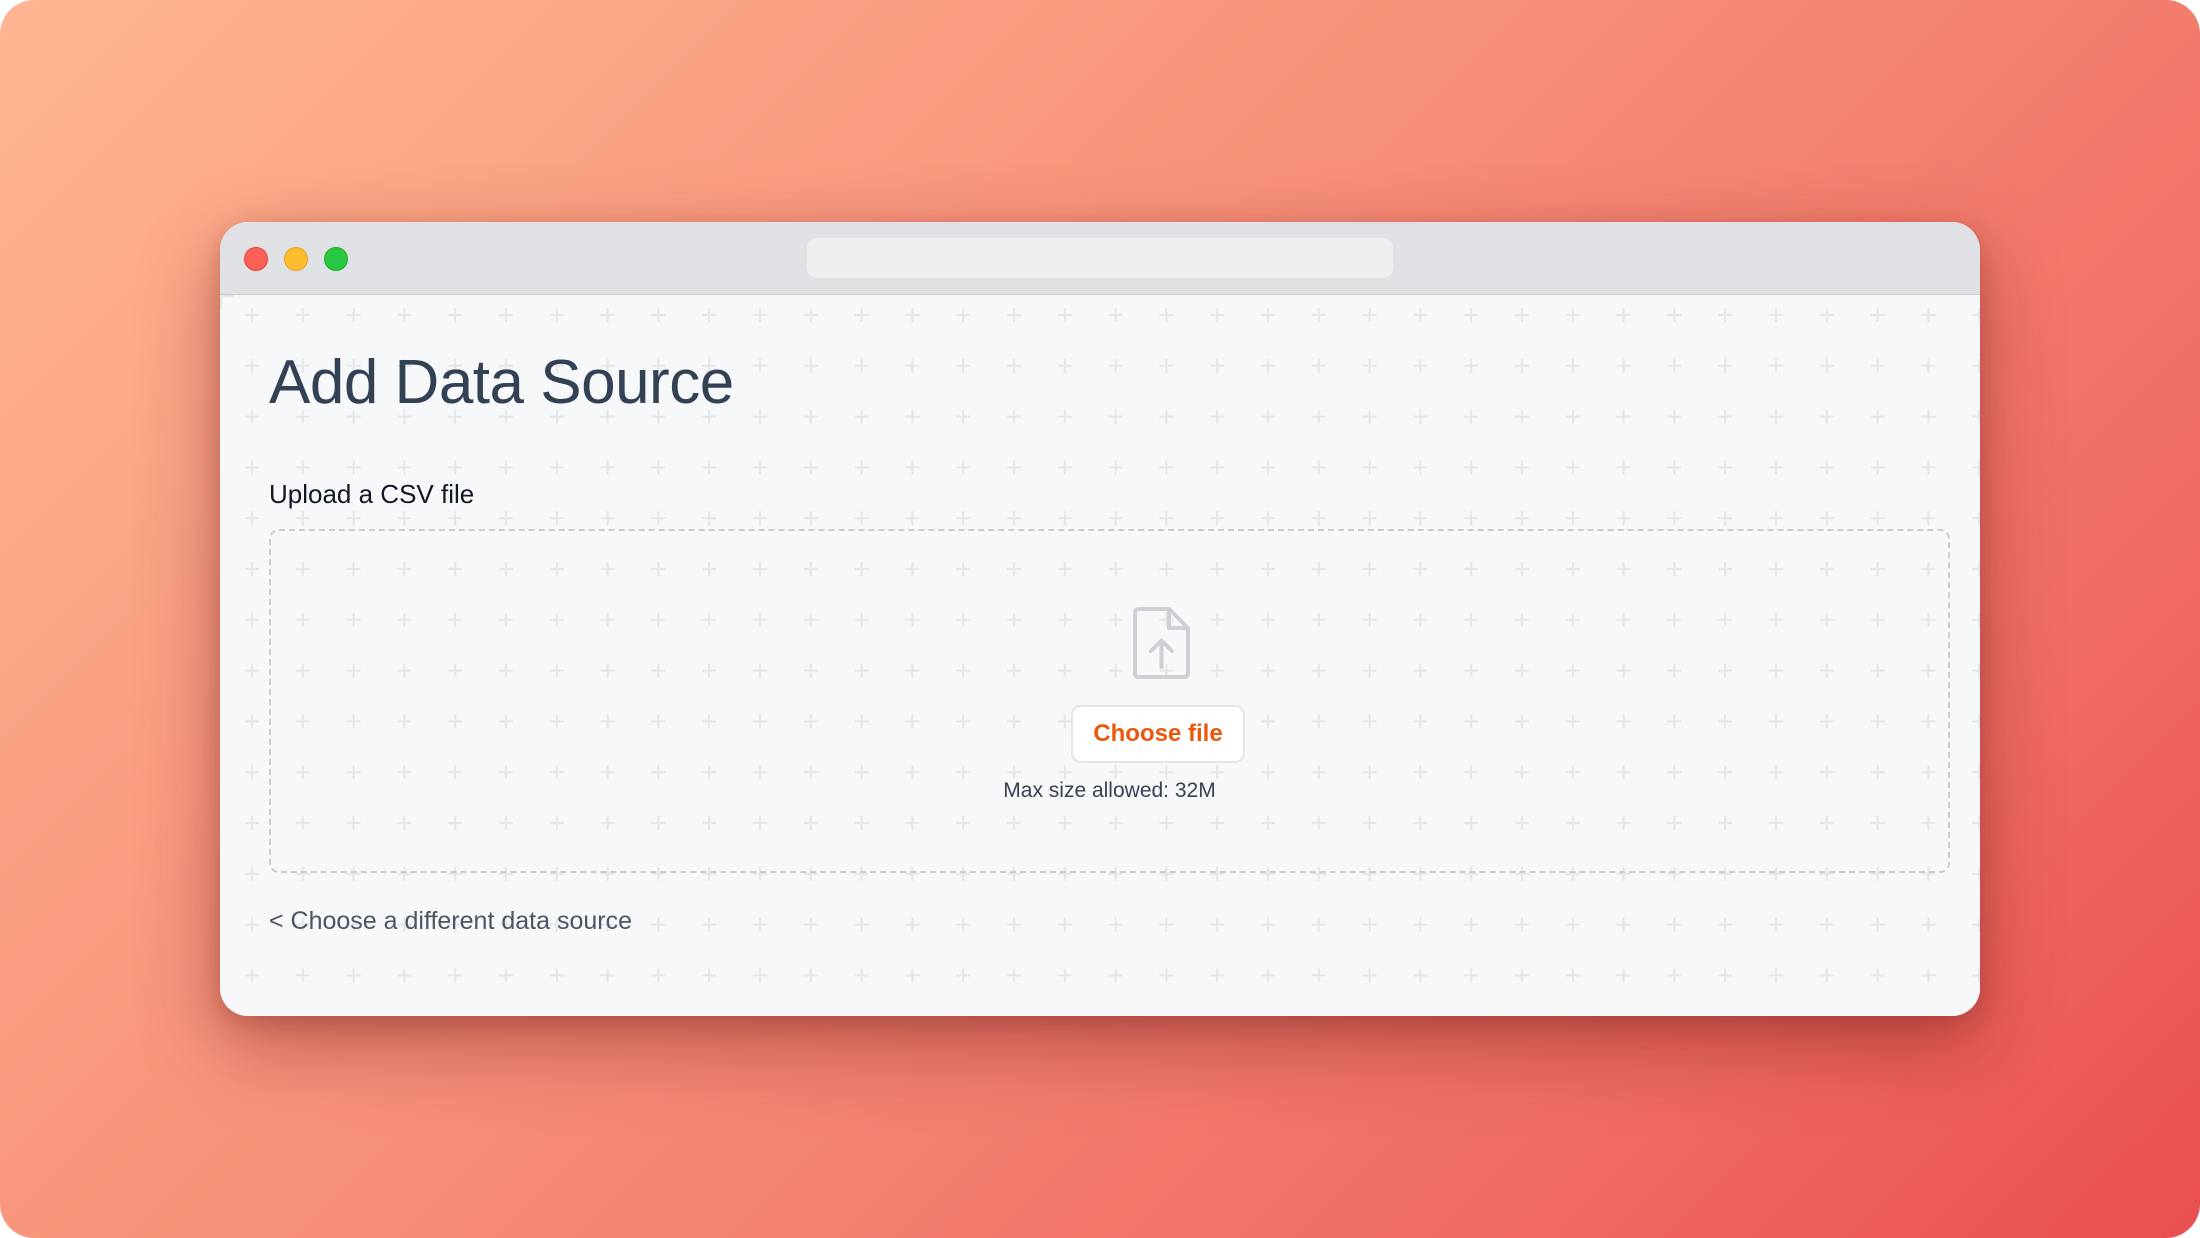  What do you see at coordinates (1109, 790) in the screenshot?
I see `max-size-hint: Max size allowed: 32M` at bounding box center [1109, 790].